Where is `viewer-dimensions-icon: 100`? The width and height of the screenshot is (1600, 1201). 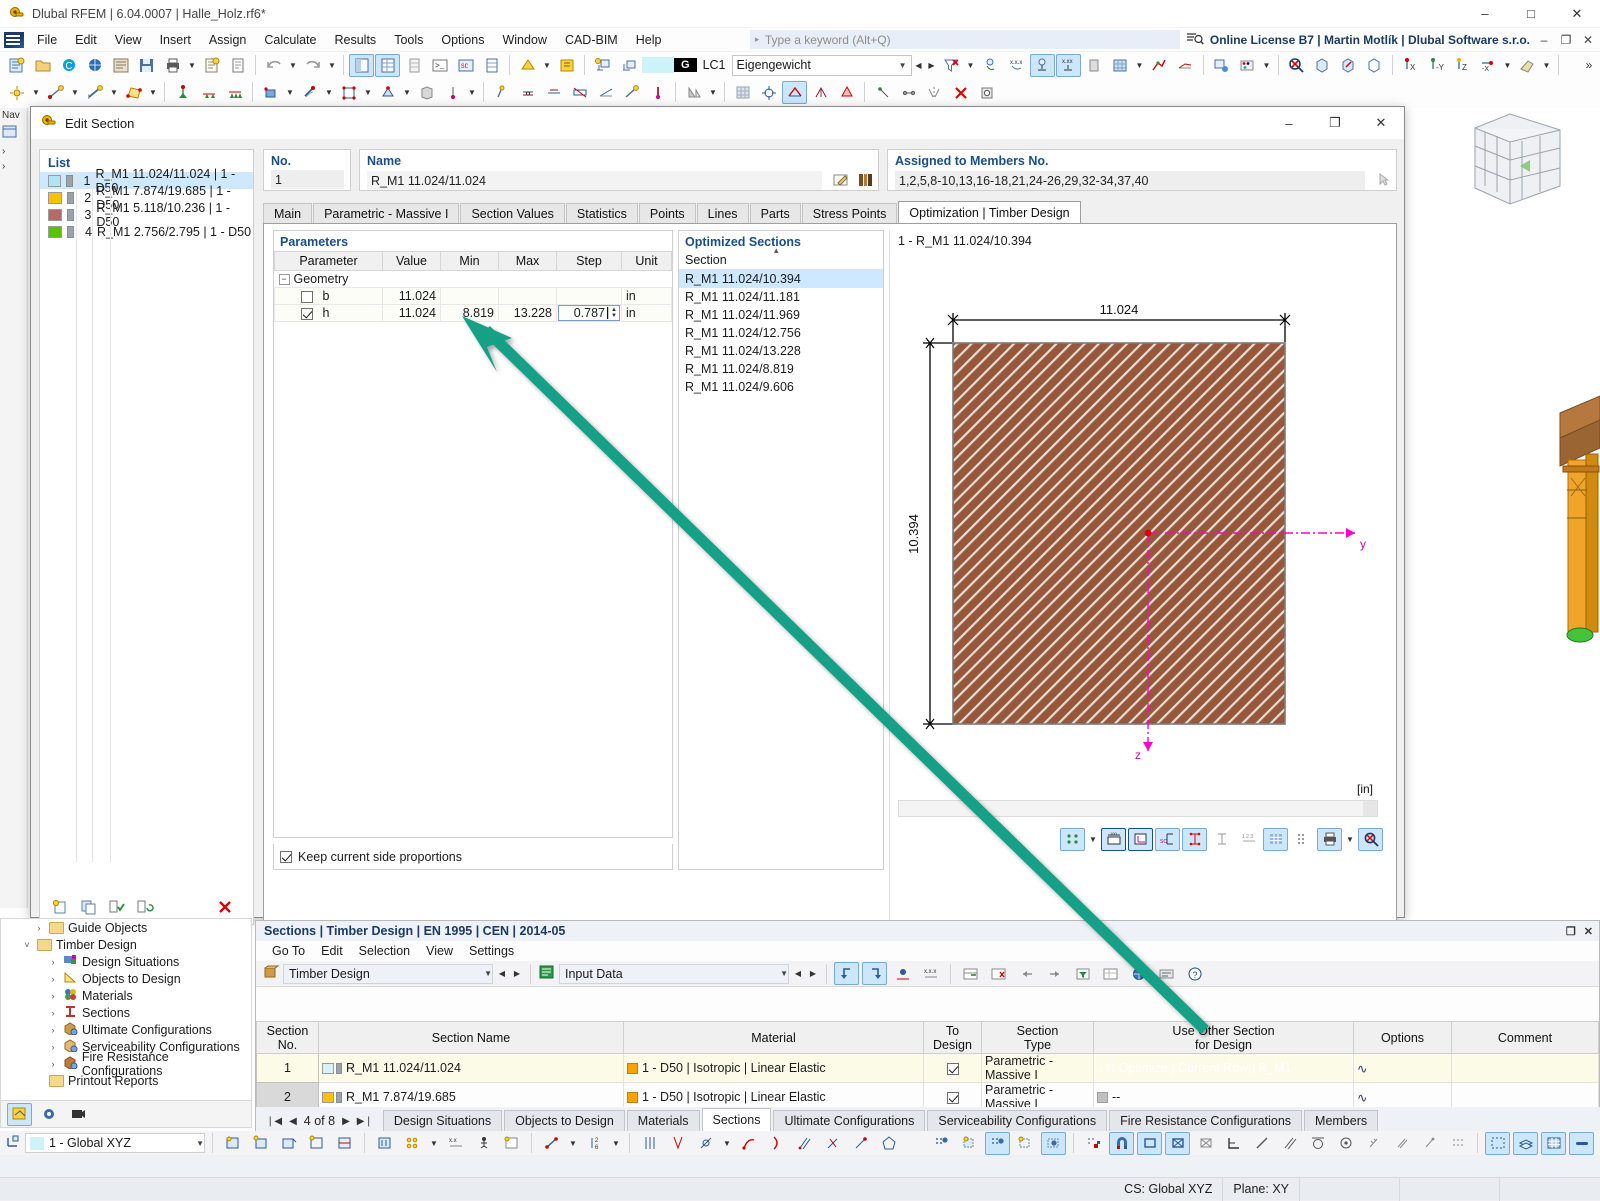 viewer-dimensions-icon: 100 is located at coordinates (1113, 839).